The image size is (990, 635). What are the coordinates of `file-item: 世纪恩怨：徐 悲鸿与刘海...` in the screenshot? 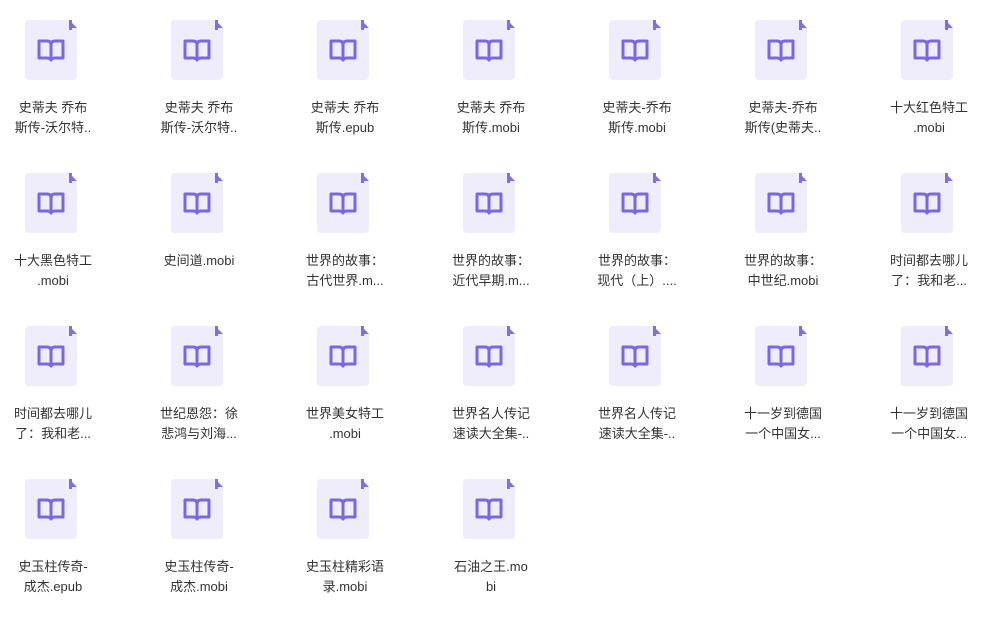 It's located at (199, 376).